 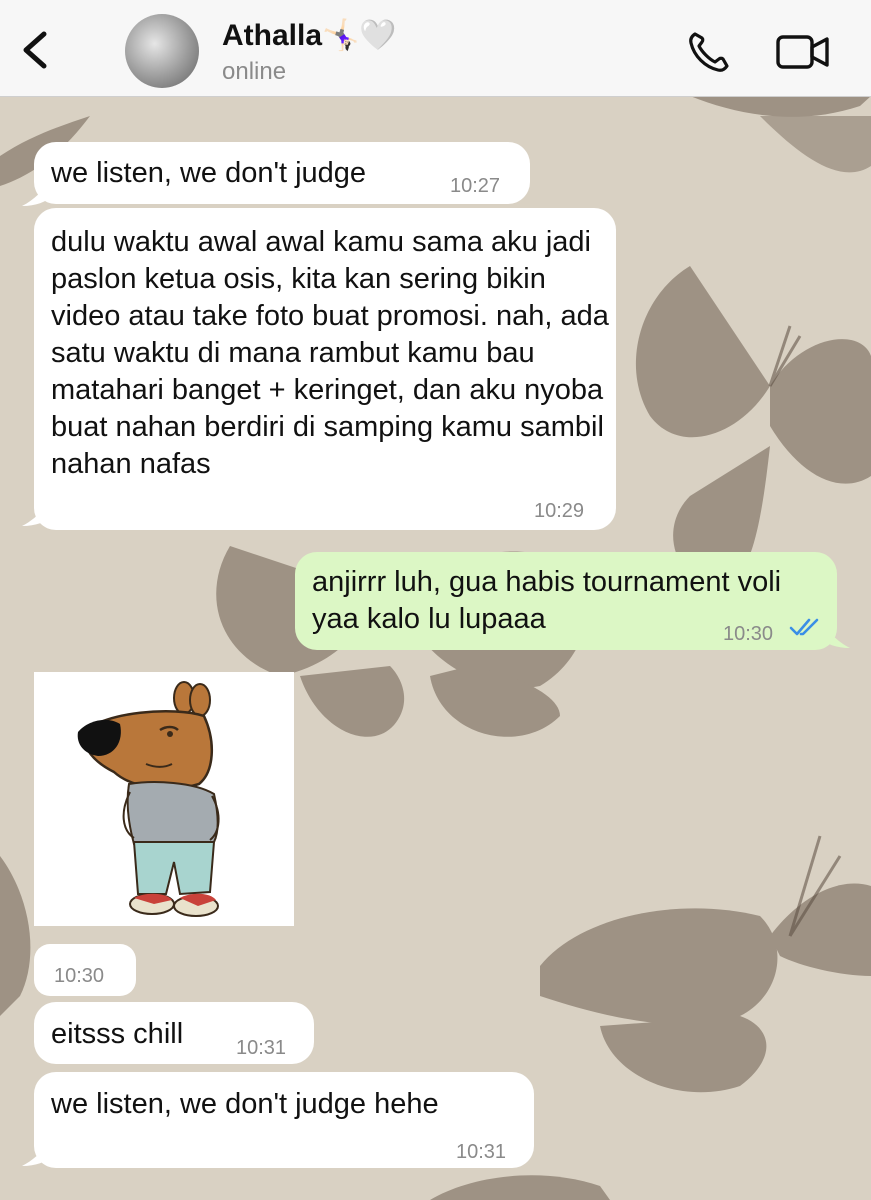 I want to click on back-chevron-icon, so click(x=34, y=50).